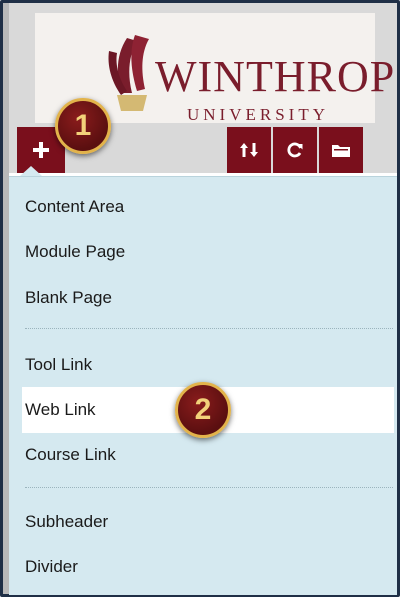 The height and width of the screenshot is (597, 400). I want to click on menu-item-divider: Divider, so click(51, 567).